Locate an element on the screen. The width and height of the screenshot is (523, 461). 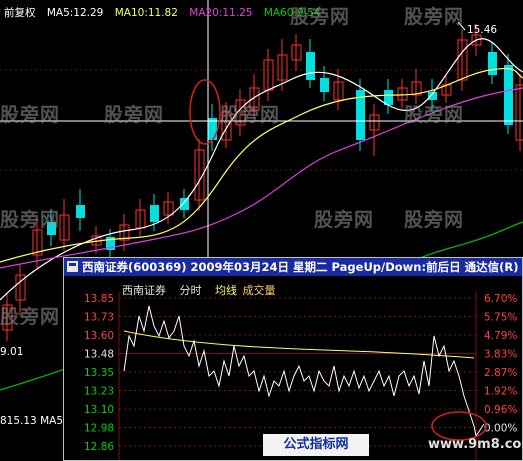
percent-tick: 3.83% is located at coordinates (500, 355).